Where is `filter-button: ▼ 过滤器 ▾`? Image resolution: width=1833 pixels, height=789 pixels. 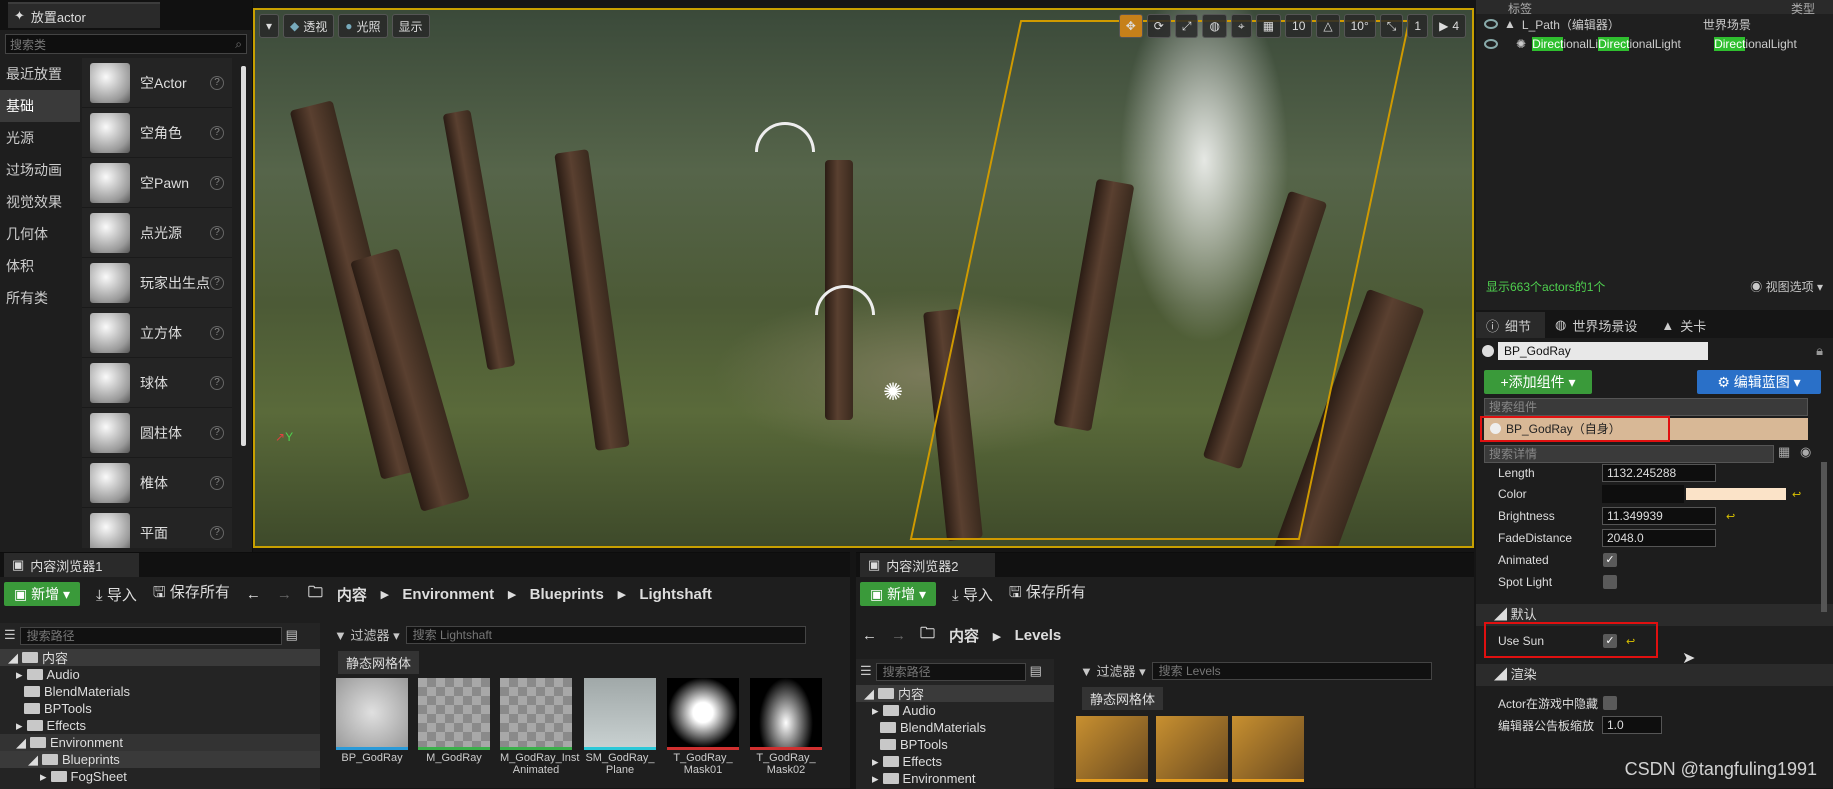 filter-button: ▼ 过滤器 ▾ is located at coordinates (1113, 670).